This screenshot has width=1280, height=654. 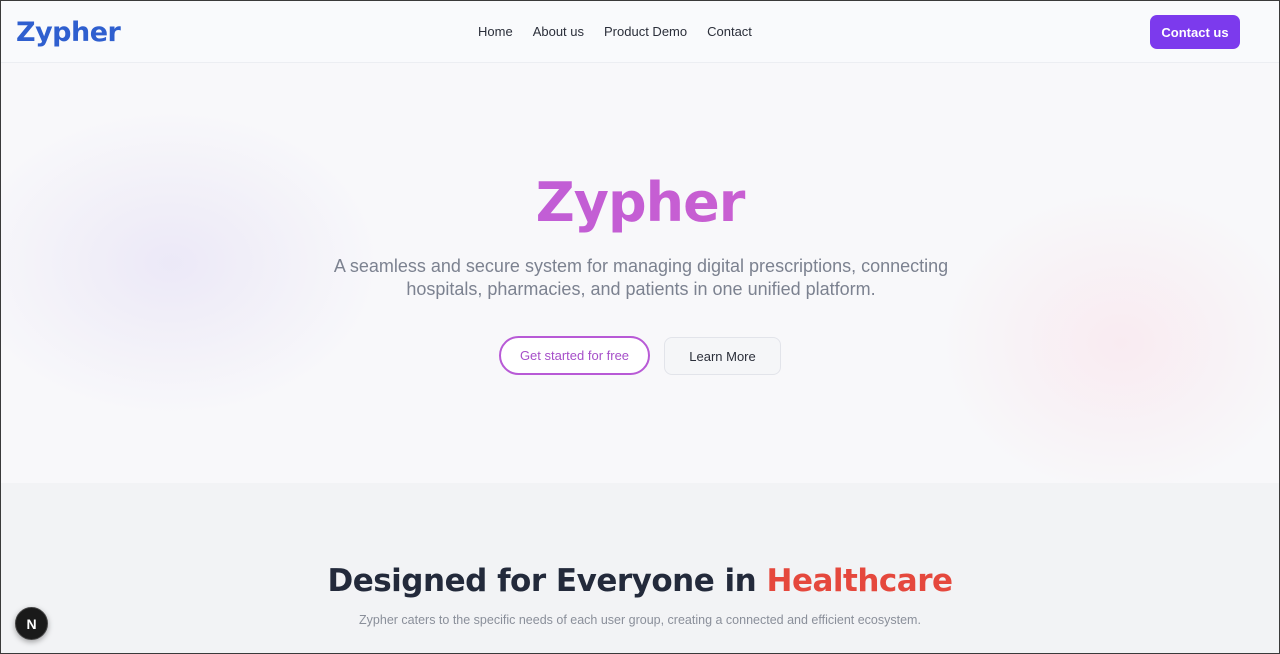 I want to click on learn-more-button: Learn More, so click(x=722, y=356).